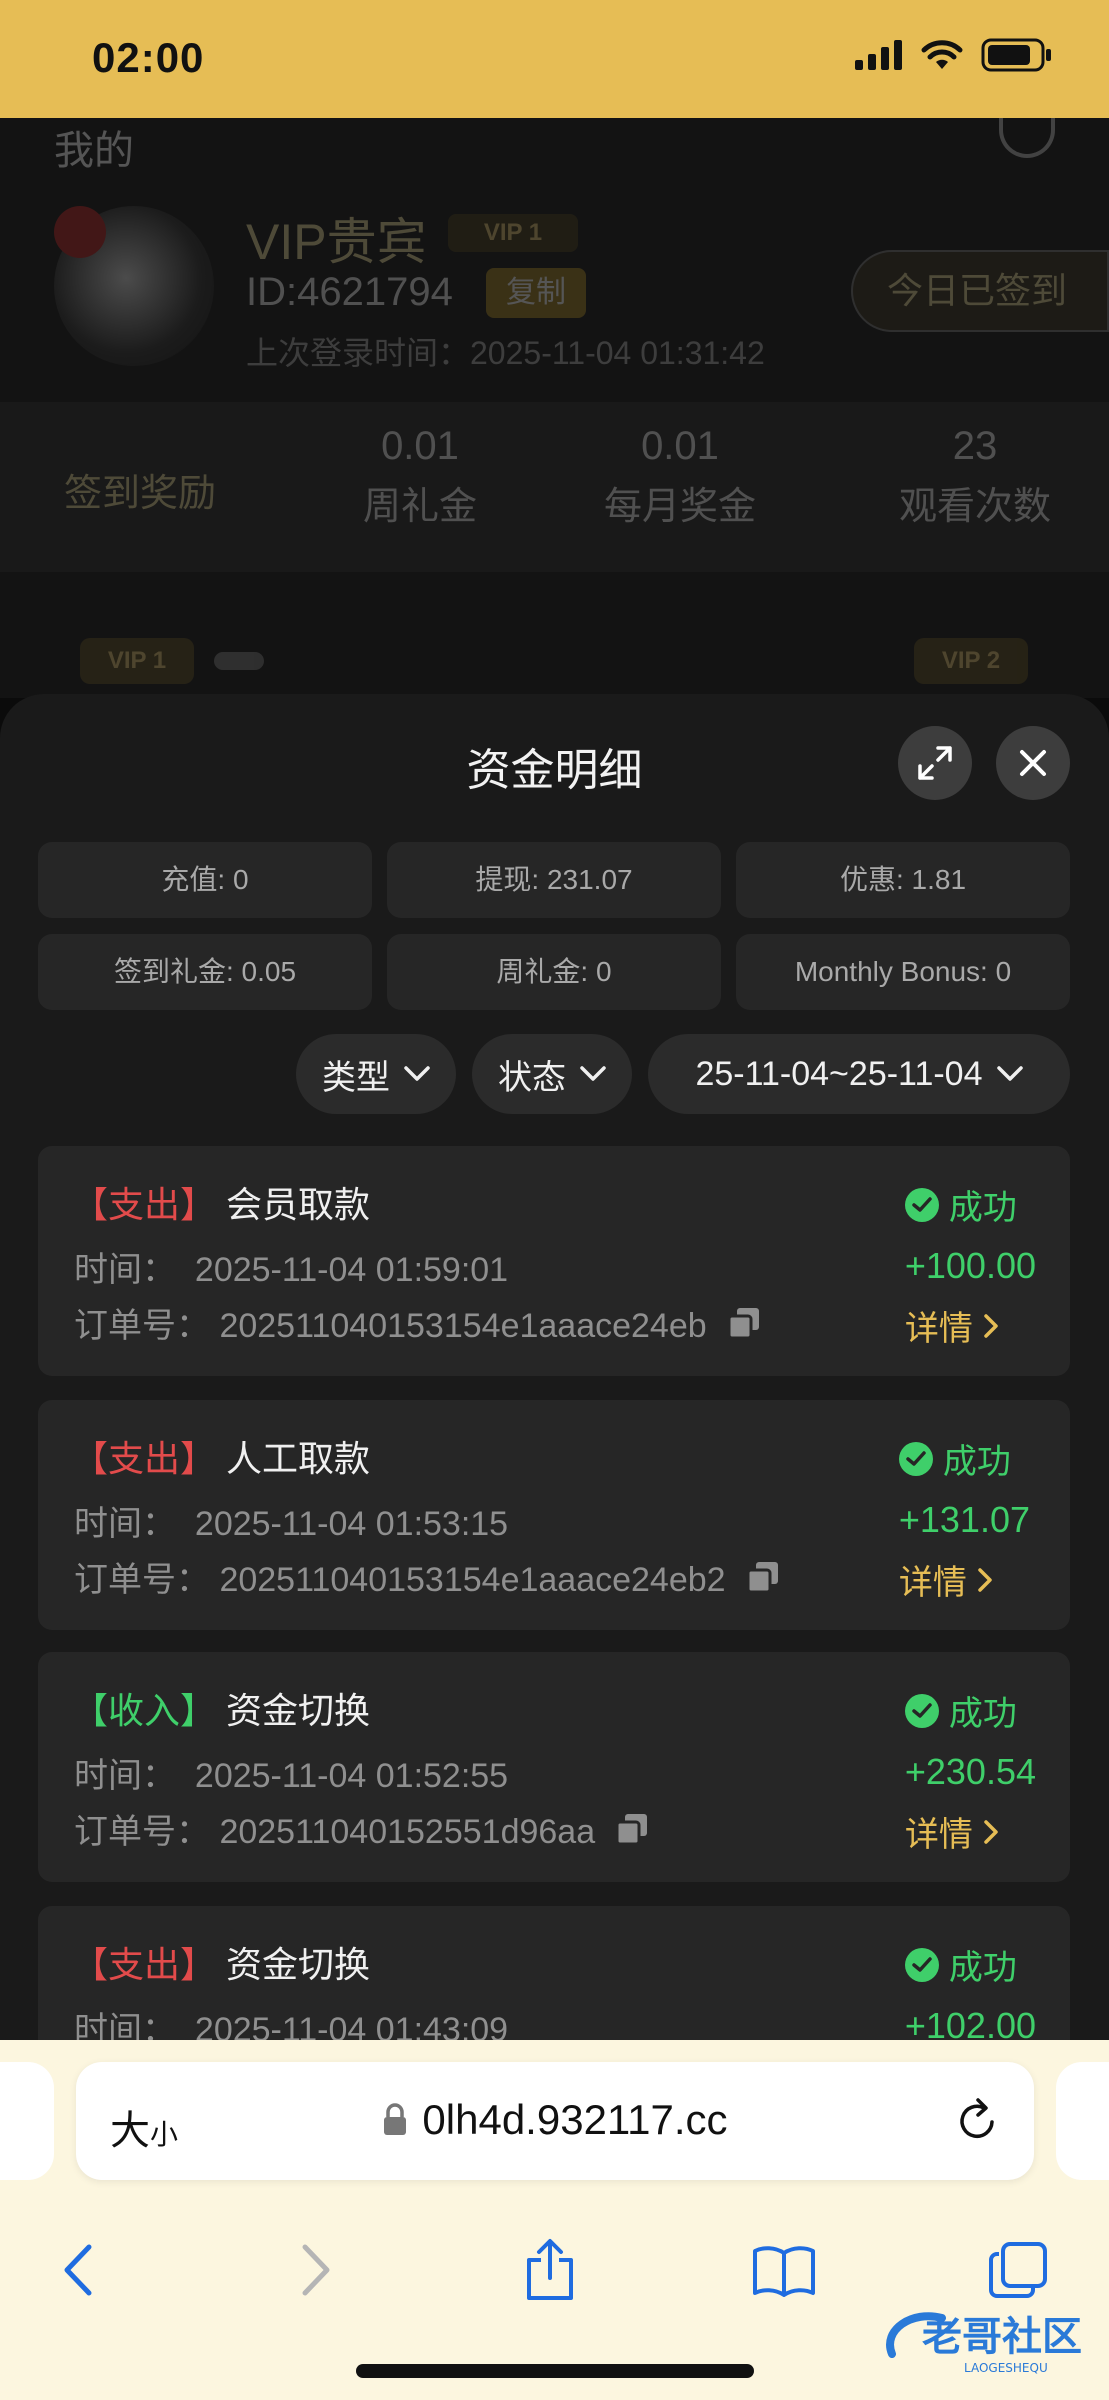 The width and height of the screenshot is (1109, 2400). Describe the element at coordinates (513, 233) in the screenshot. I see `vip-badge: VIP 1` at that location.